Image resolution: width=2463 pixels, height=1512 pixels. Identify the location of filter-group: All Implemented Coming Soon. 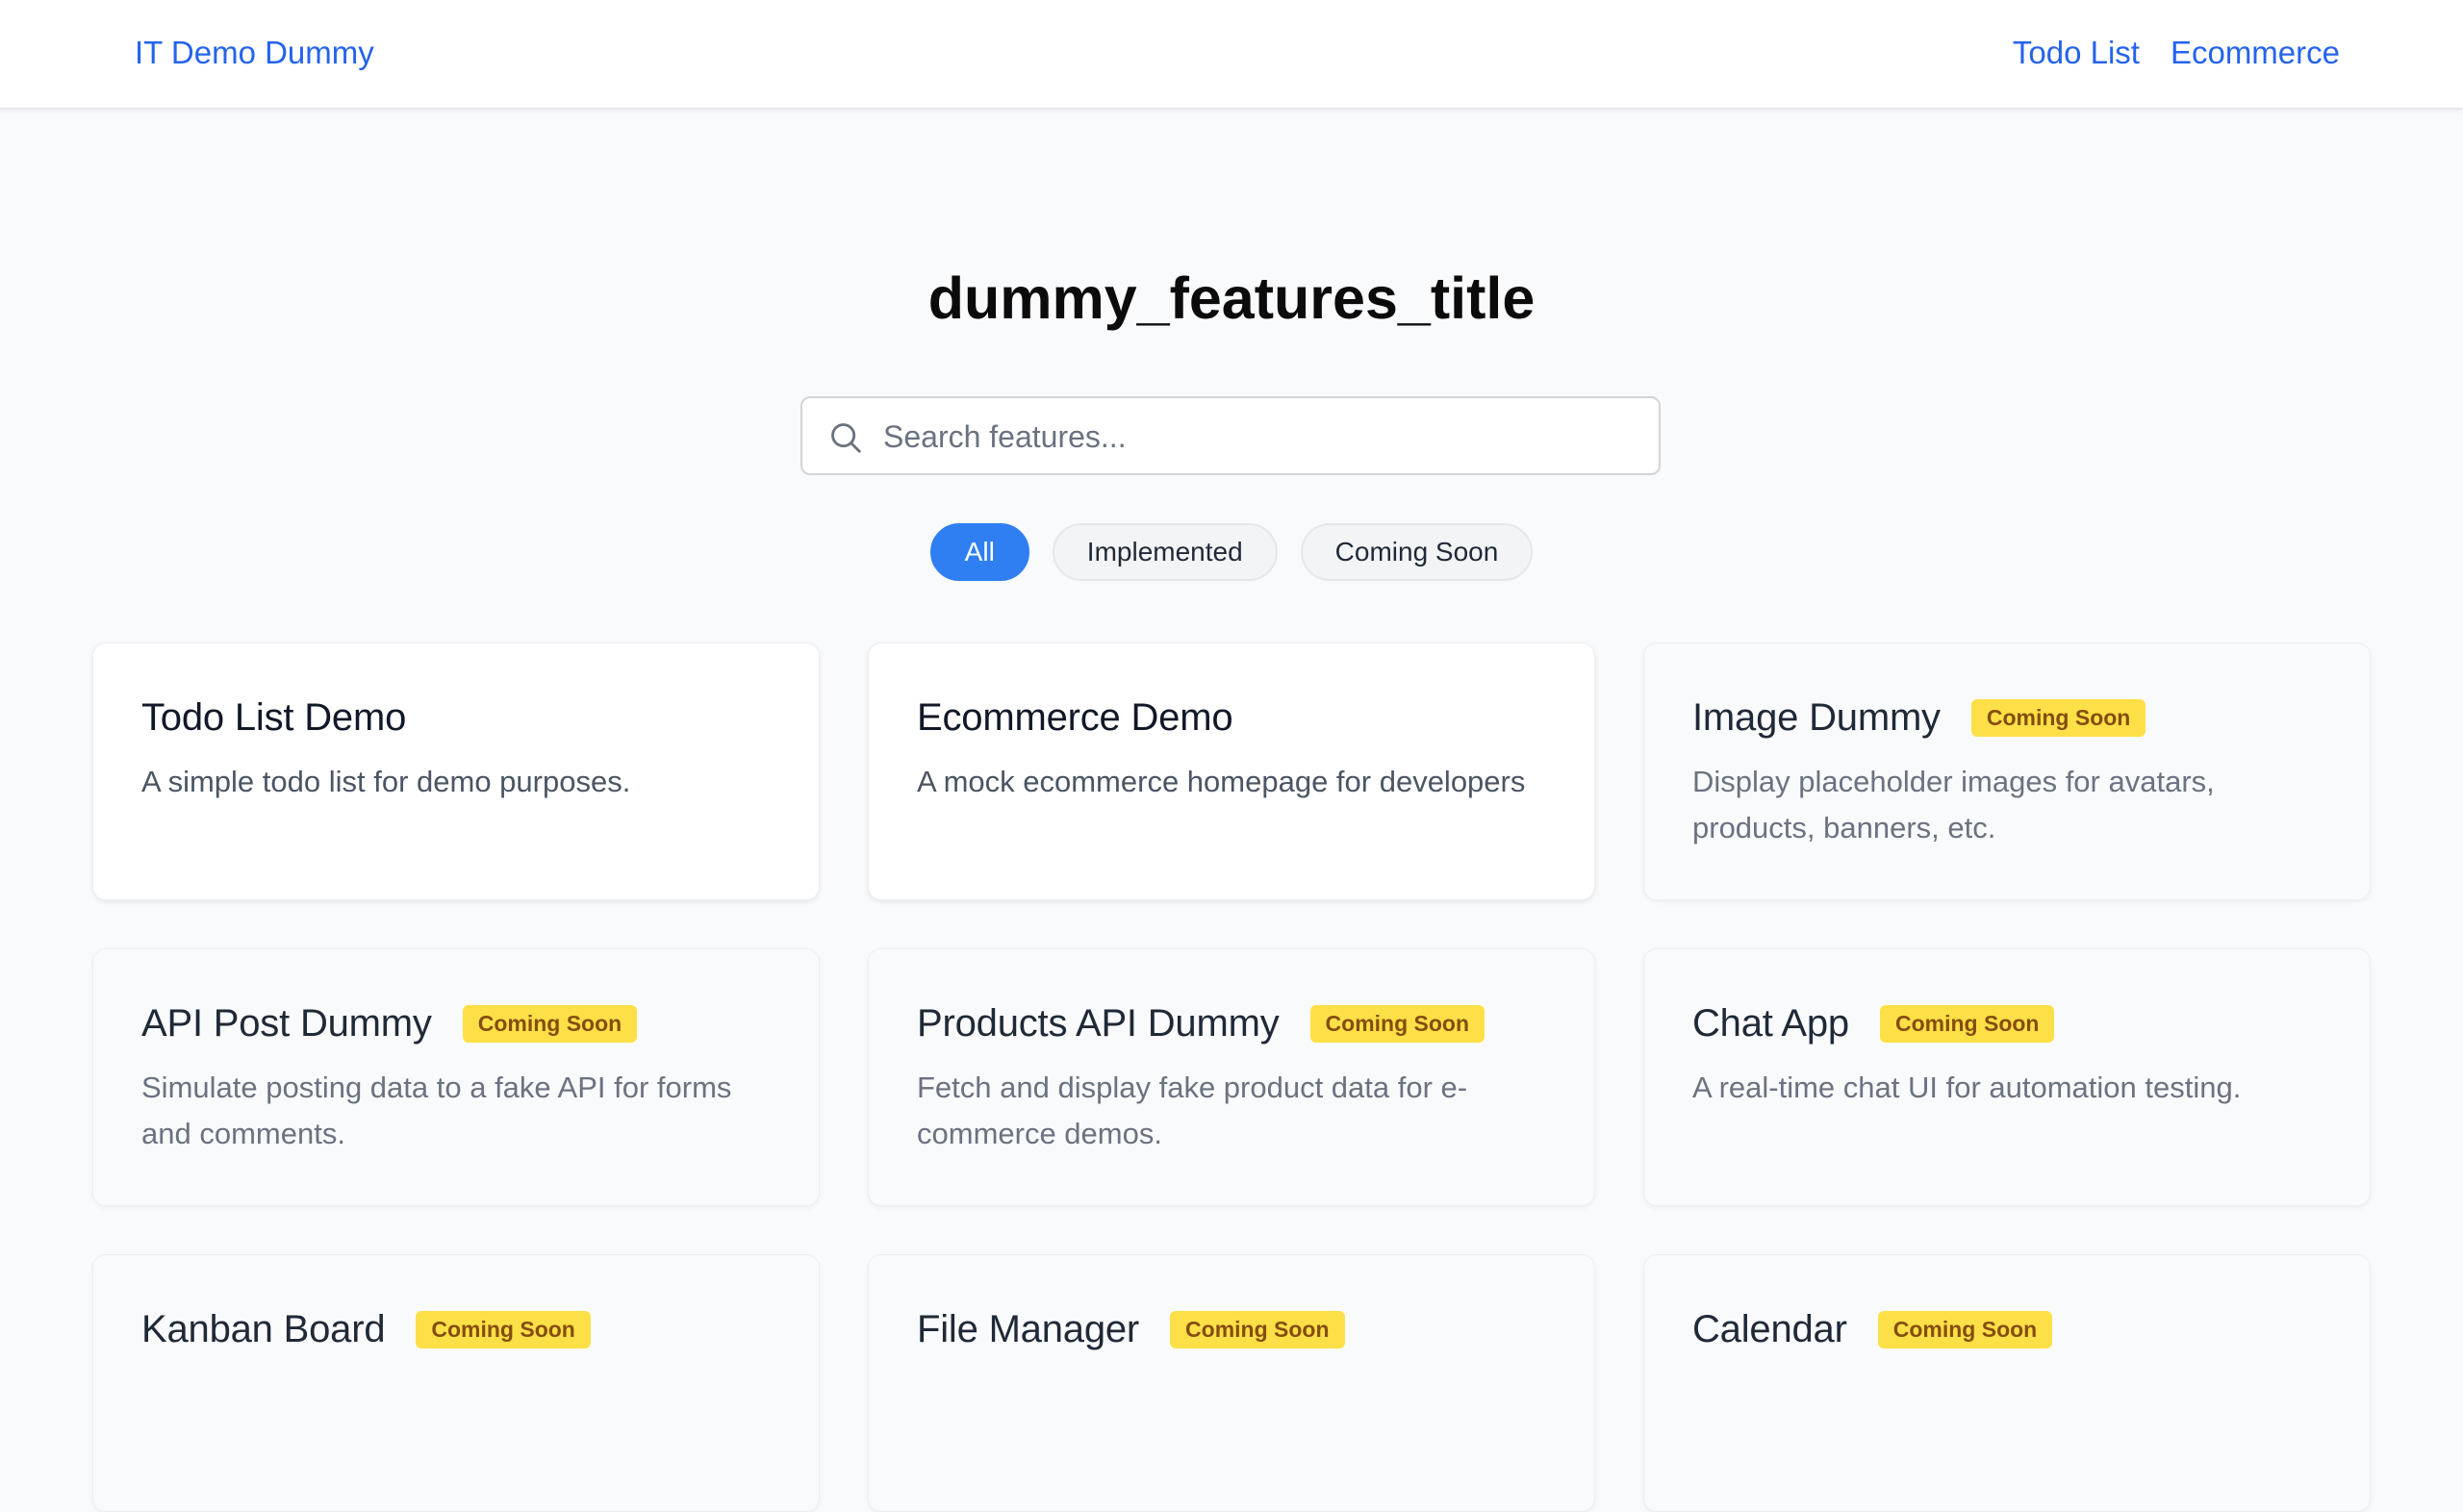
(1231, 552).